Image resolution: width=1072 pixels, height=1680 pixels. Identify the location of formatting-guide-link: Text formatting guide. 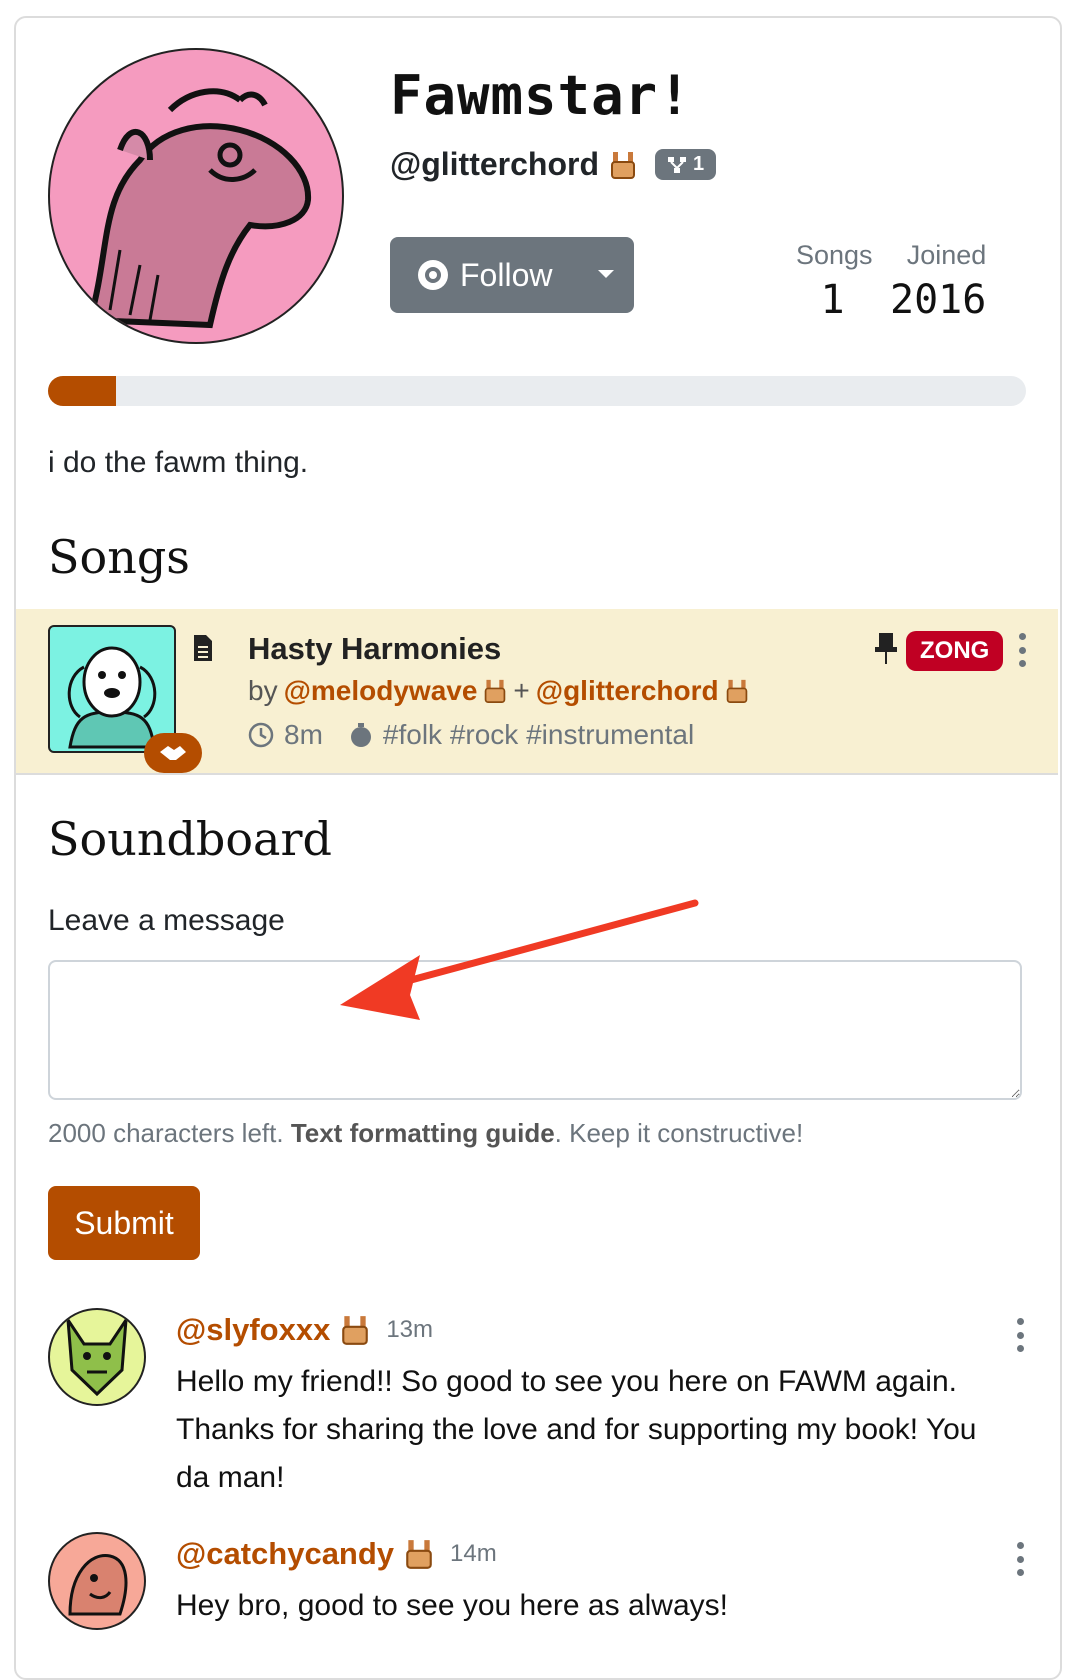
(423, 1133).